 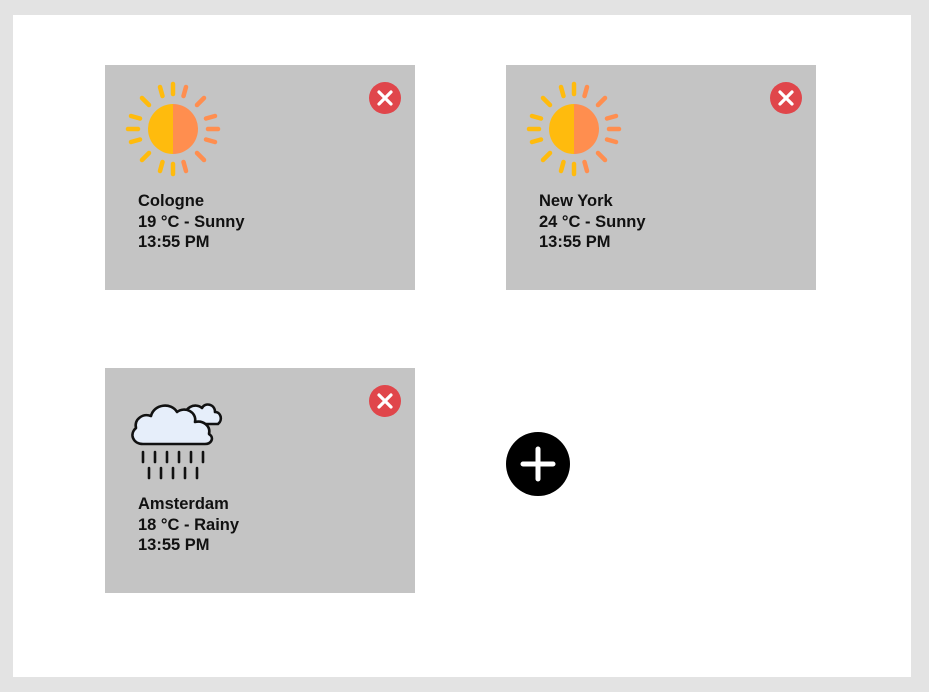 I want to click on weather-card-new-york: New York 24 °C - Sunny 13:55 PM, so click(x=661, y=177).